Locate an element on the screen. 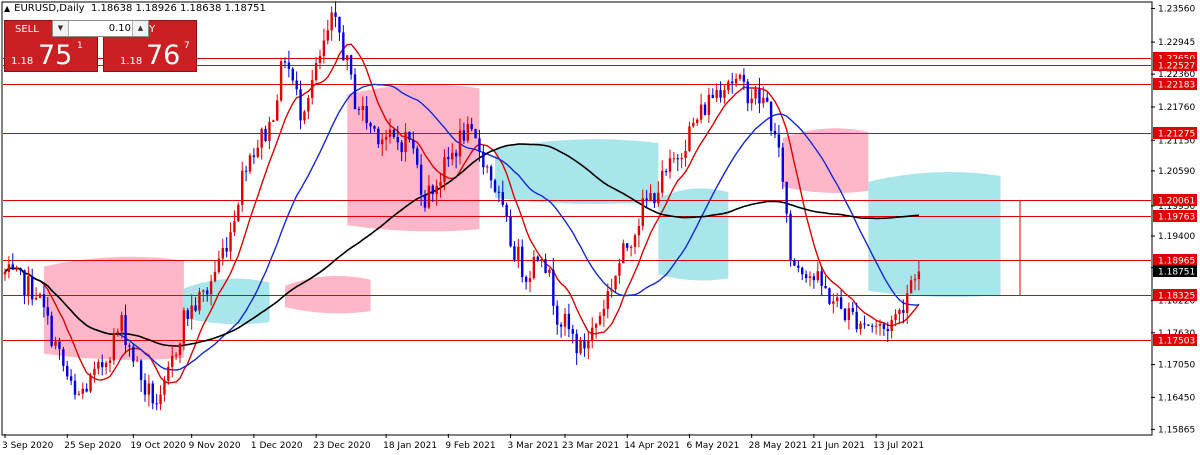  buy-price-big: 76 is located at coordinates (163, 55).